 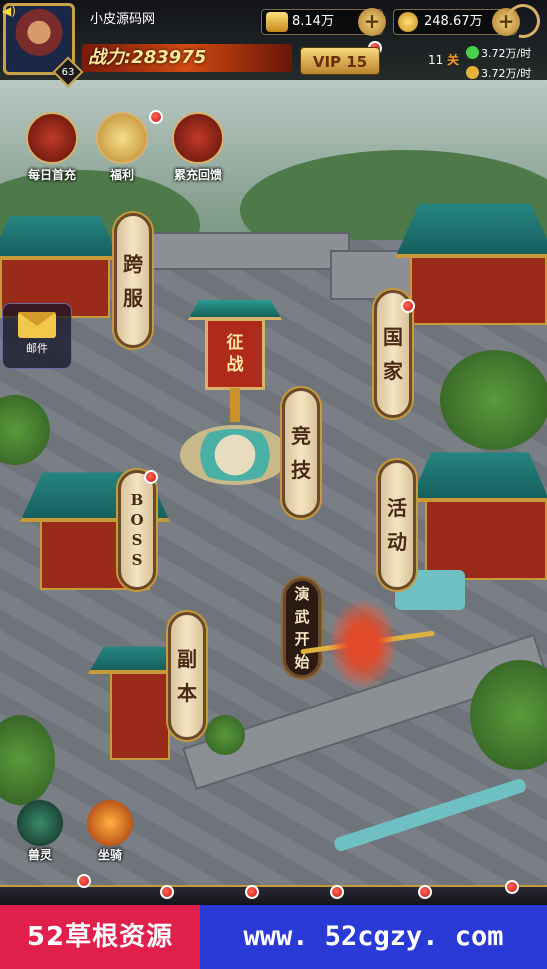 What do you see at coordinates (340, 61) in the screenshot?
I see `vip-badge: VIP 15` at bounding box center [340, 61].